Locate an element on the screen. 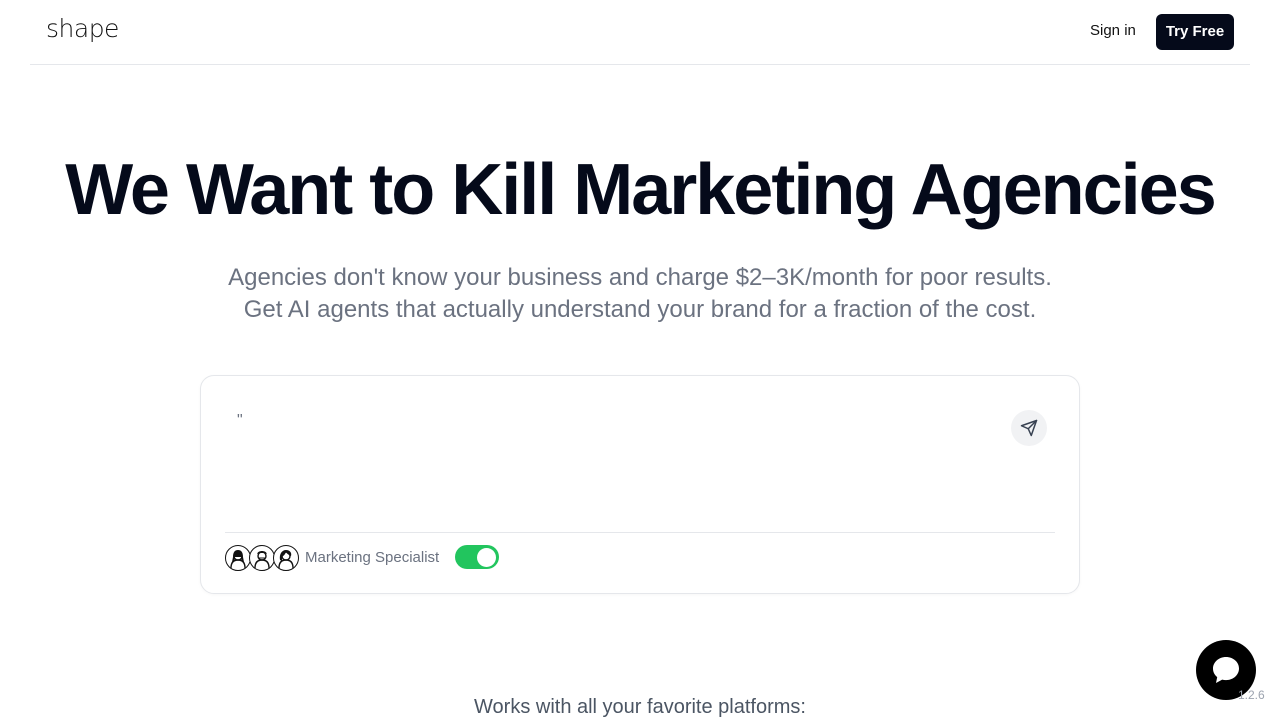 The width and height of the screenshot is (1280, 720). agent-avatars is located at coordinates (262, 558).